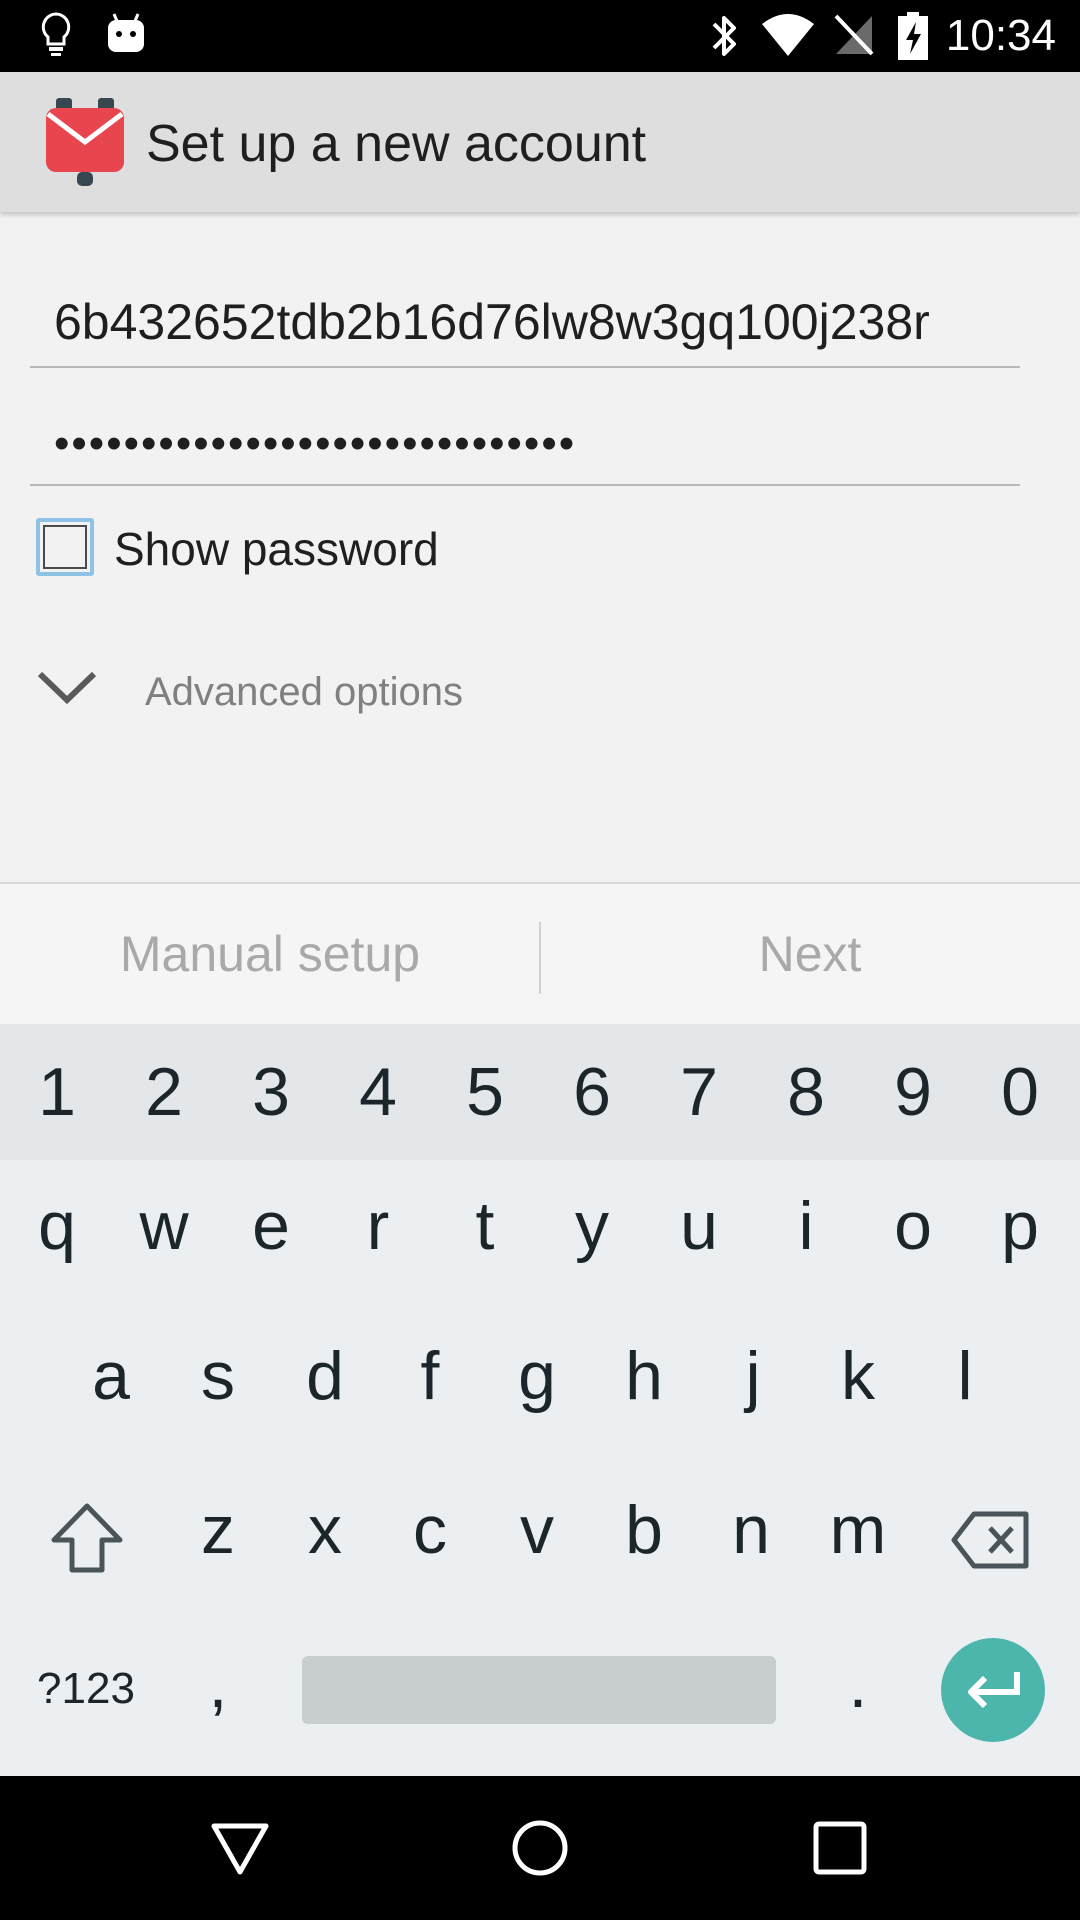 This screenshot has height=1920, width=1080. I want to click on password-field: ••••••••••••••••••••••••••••••, so click(525, 443).